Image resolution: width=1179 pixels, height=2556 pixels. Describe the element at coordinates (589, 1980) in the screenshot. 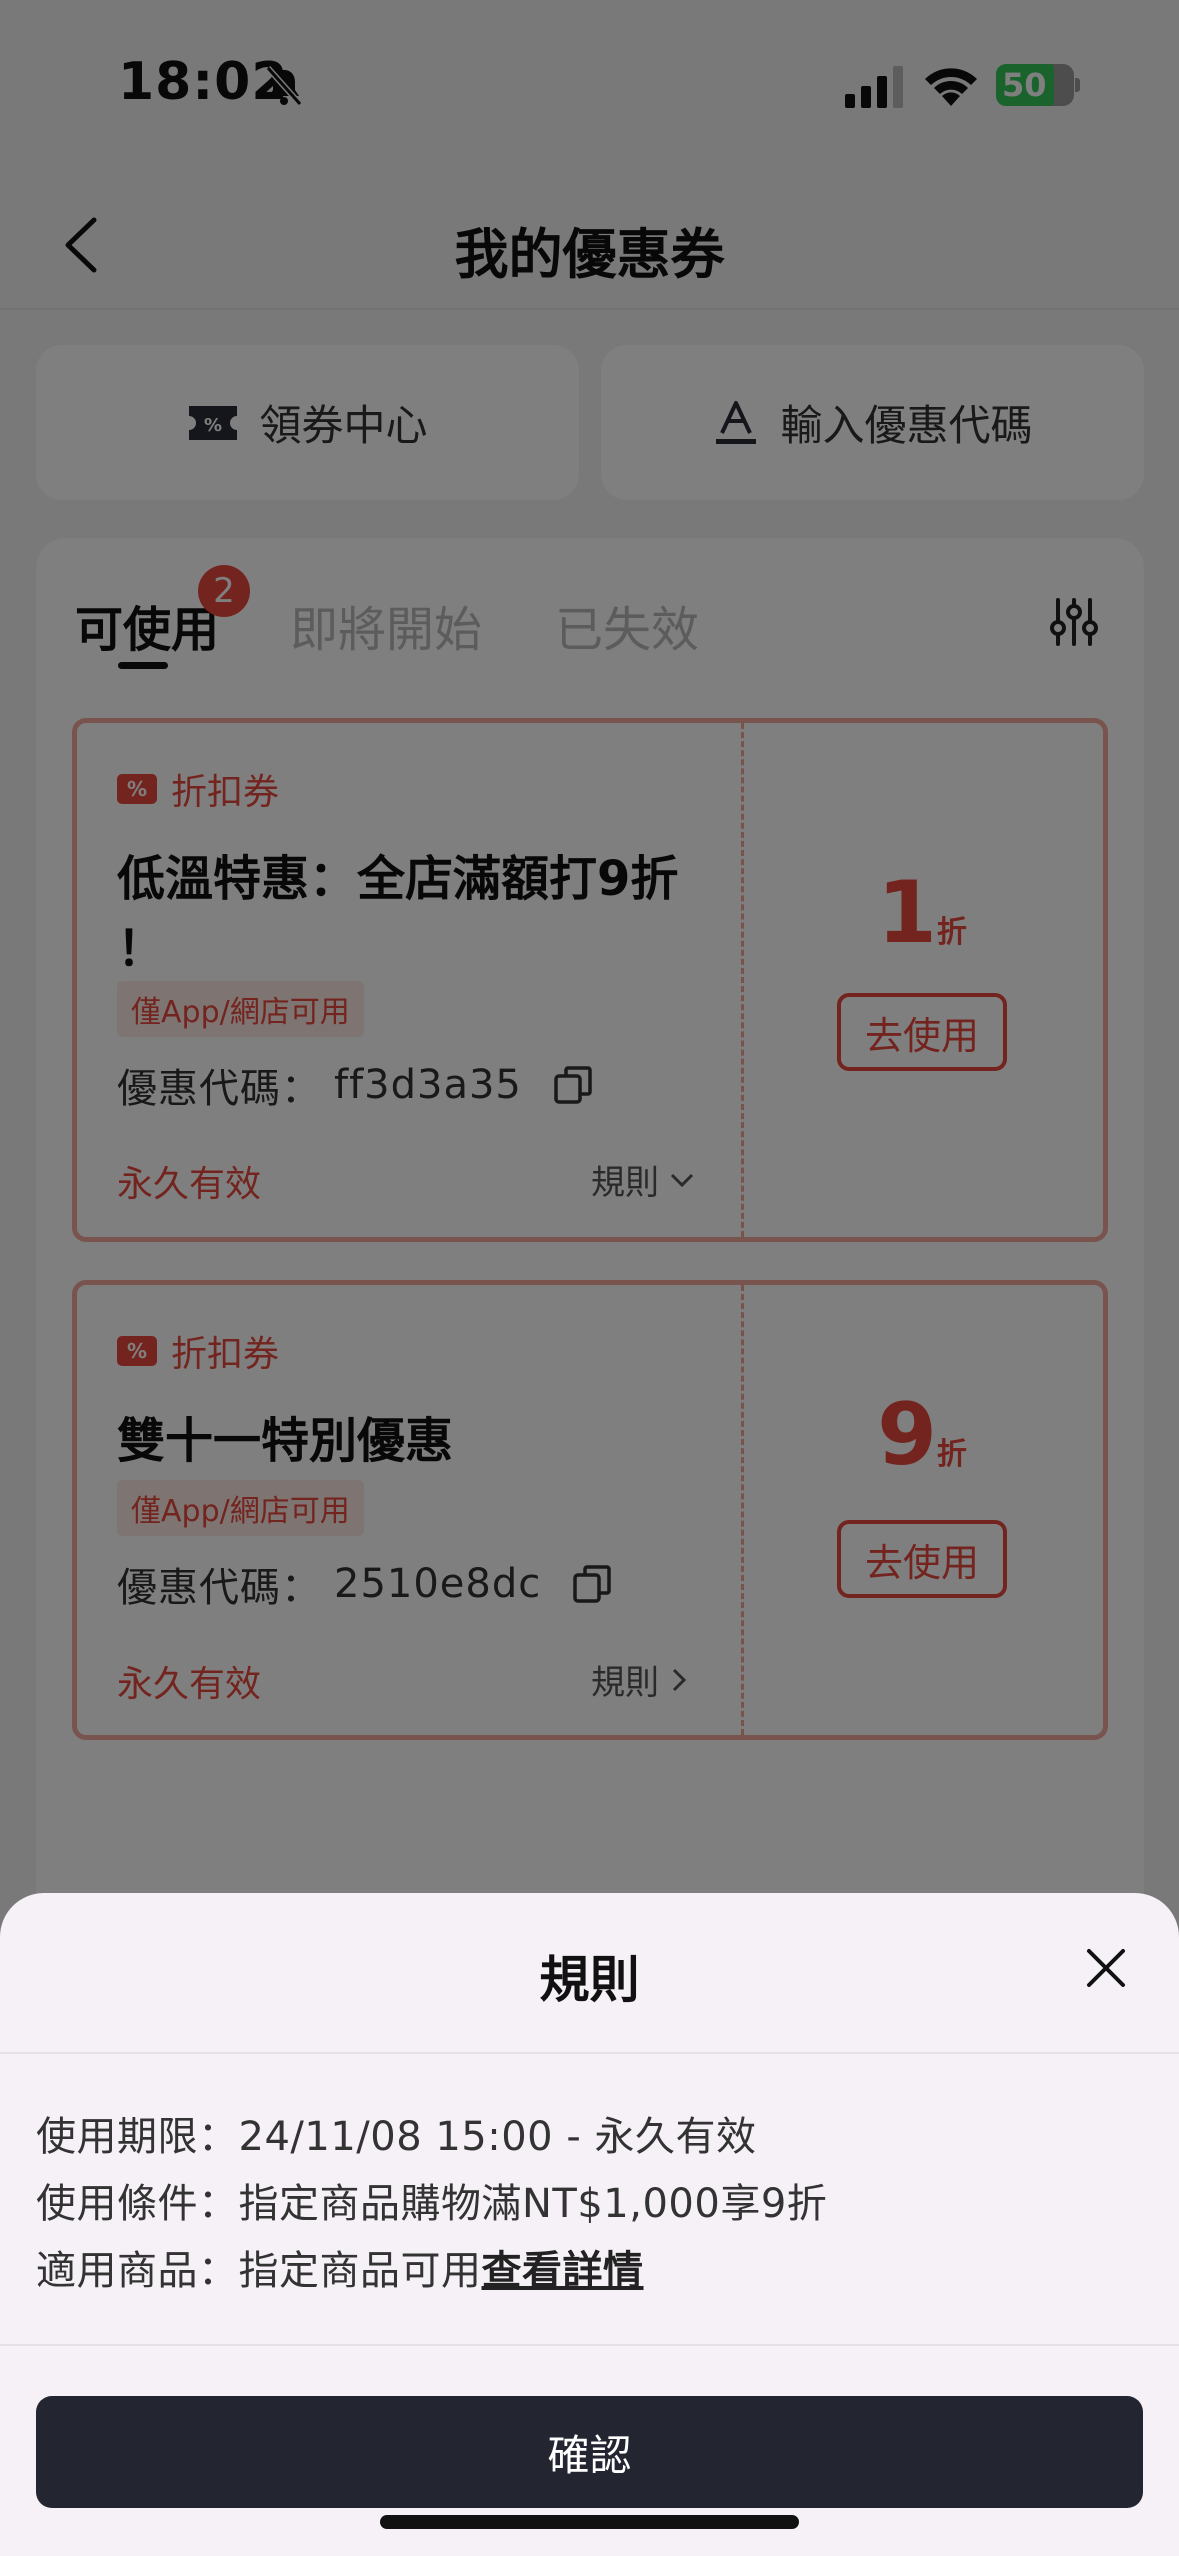

I see `sheet-title: 規則` at that location.